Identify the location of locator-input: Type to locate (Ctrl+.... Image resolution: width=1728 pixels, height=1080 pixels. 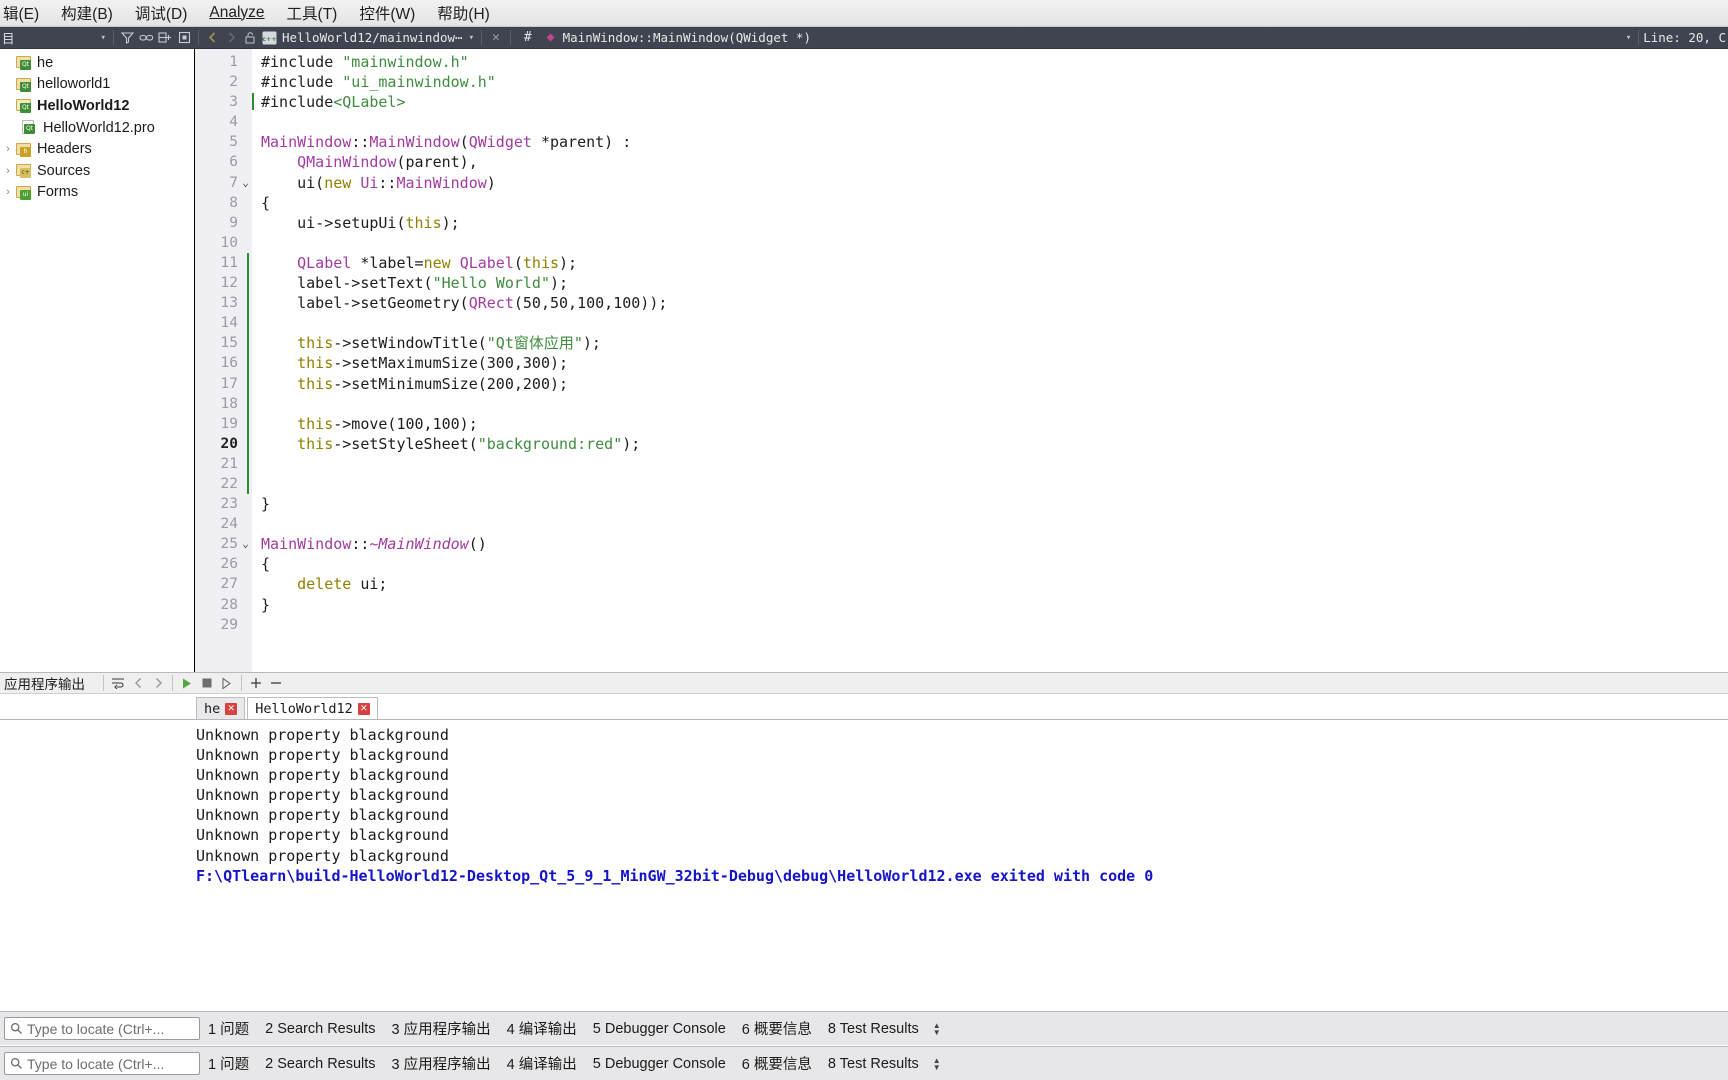
(102, 1028).